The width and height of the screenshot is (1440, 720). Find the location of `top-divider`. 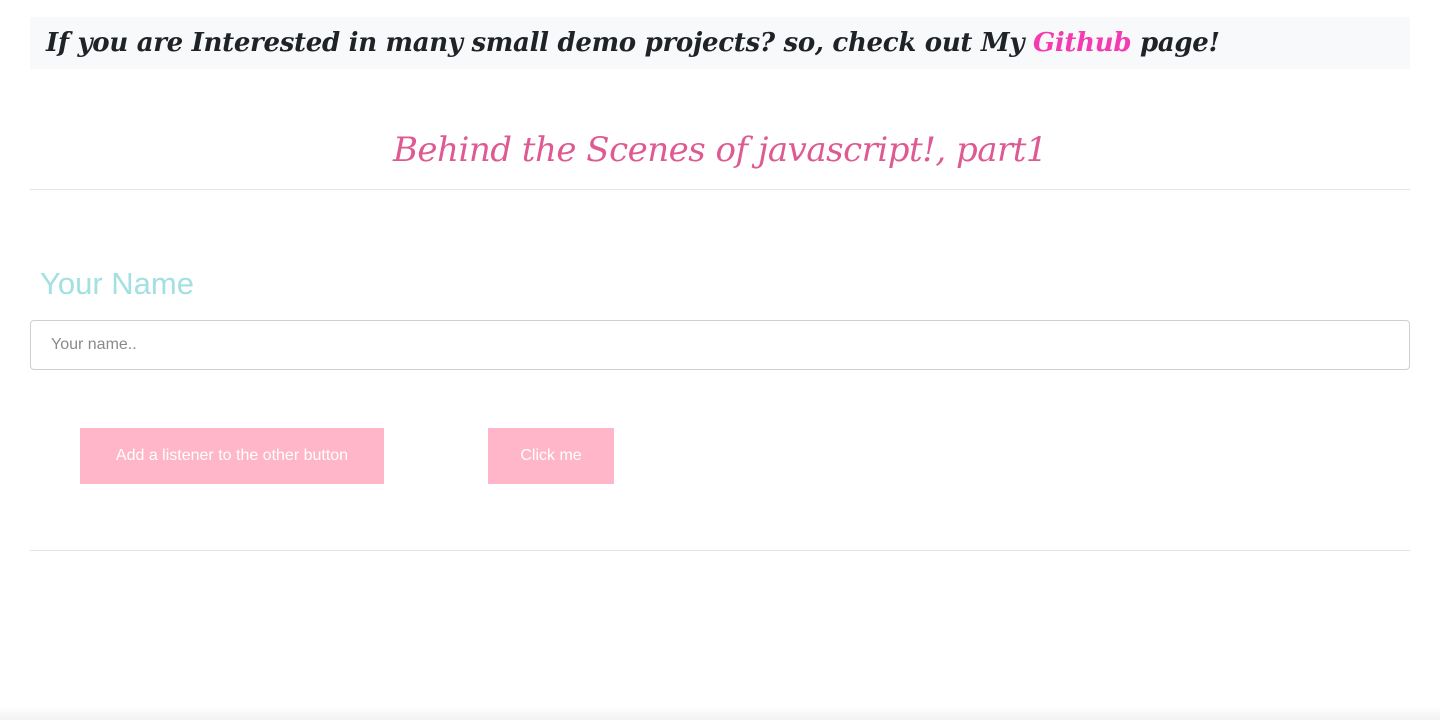

top-divider is located at coordinates (720, 189).